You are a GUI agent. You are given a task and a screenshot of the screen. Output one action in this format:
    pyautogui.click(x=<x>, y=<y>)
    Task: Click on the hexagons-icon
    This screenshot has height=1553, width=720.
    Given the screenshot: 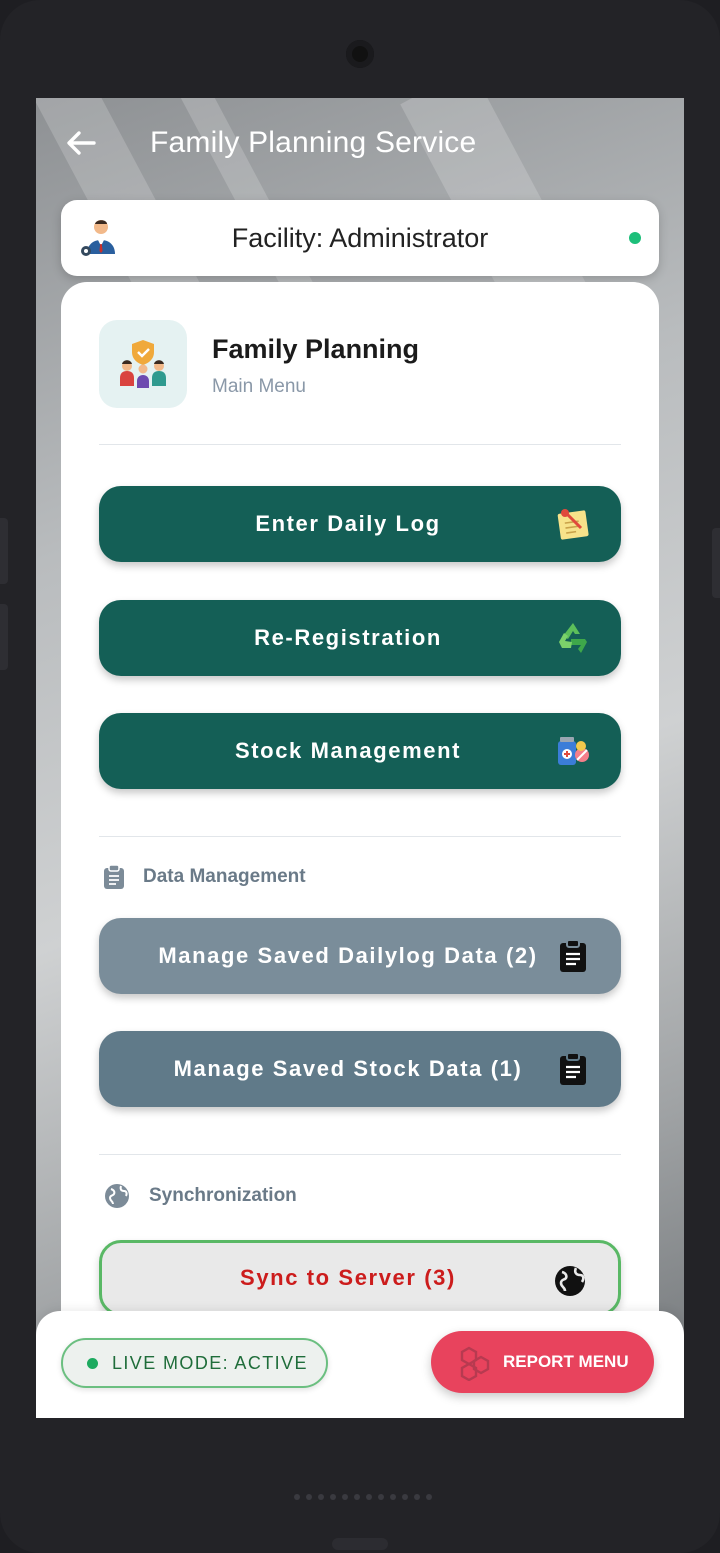 What is the action you would take?
    pyautogui.click(x=475, y=1363)
    